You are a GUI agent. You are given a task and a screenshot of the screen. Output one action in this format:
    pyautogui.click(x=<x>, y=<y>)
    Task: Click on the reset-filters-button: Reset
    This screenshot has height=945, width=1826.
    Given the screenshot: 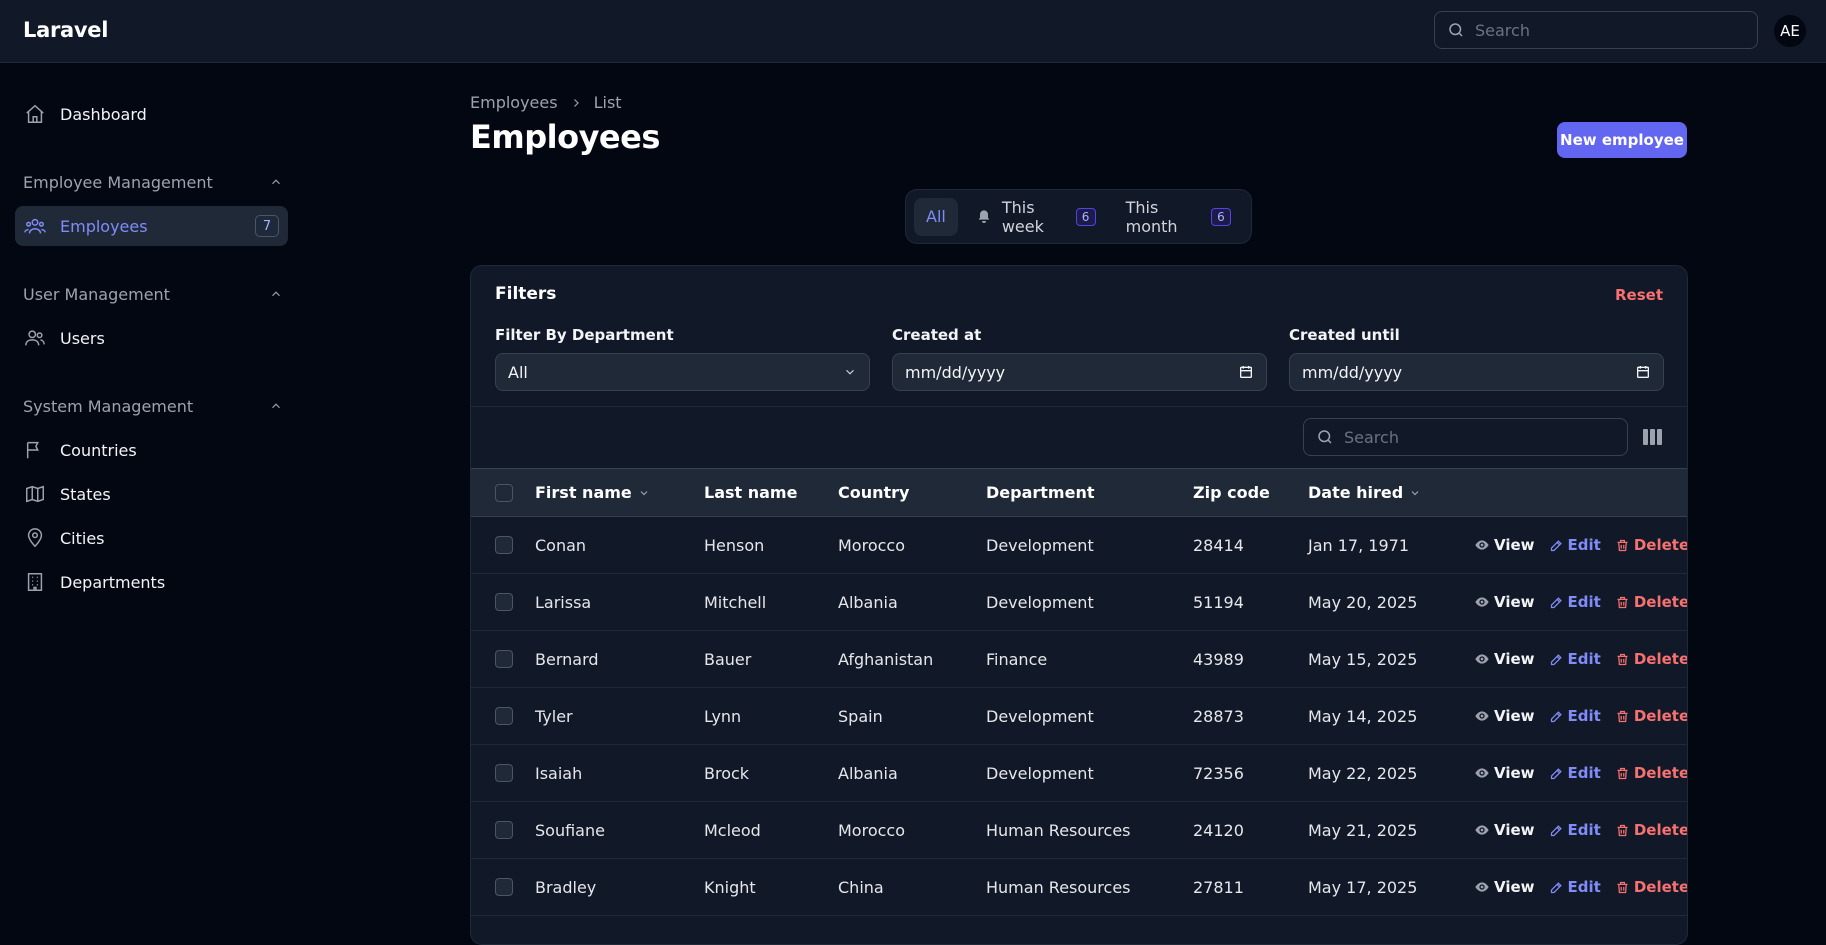 What is the action you would take?
    pyautogui.click(x=1639, y=295)
    